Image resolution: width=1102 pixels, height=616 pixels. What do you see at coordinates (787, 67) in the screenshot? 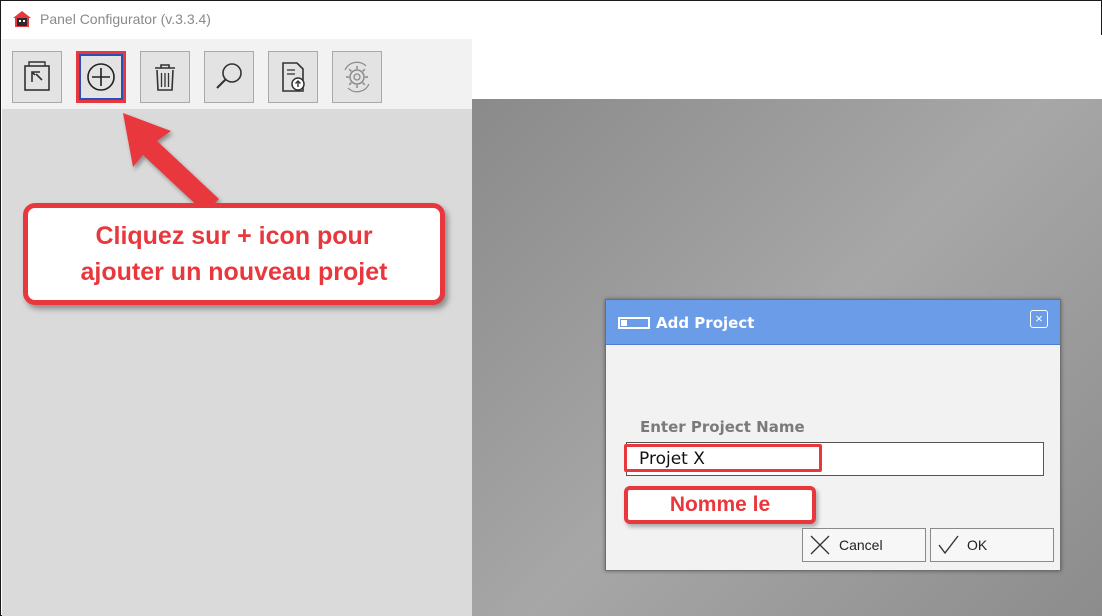
I see `content-header-area` at bounding box center [787, 67].